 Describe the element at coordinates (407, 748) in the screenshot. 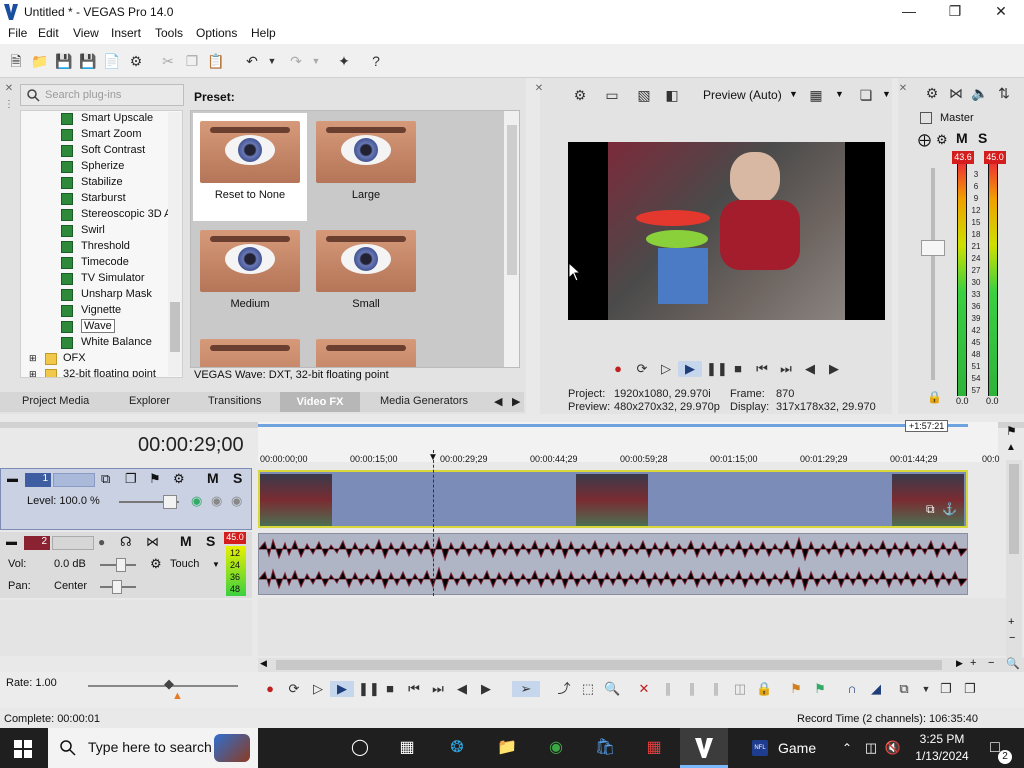

I see `widgets-icon: ▦` at that location.